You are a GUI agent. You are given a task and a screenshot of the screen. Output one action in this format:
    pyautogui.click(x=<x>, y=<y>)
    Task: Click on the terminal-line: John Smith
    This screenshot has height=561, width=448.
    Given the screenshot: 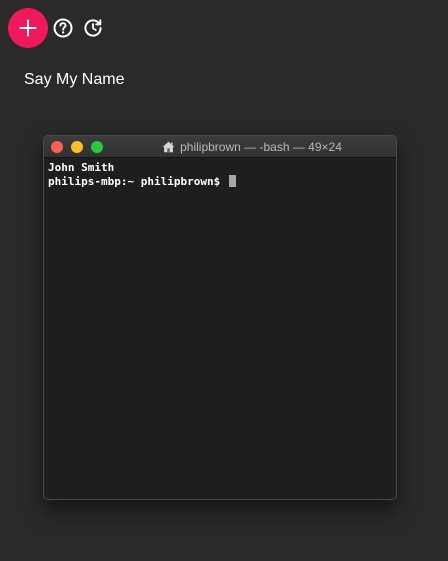 What is the action you would take?
    pyautogui.click(x=81, y=167)
    